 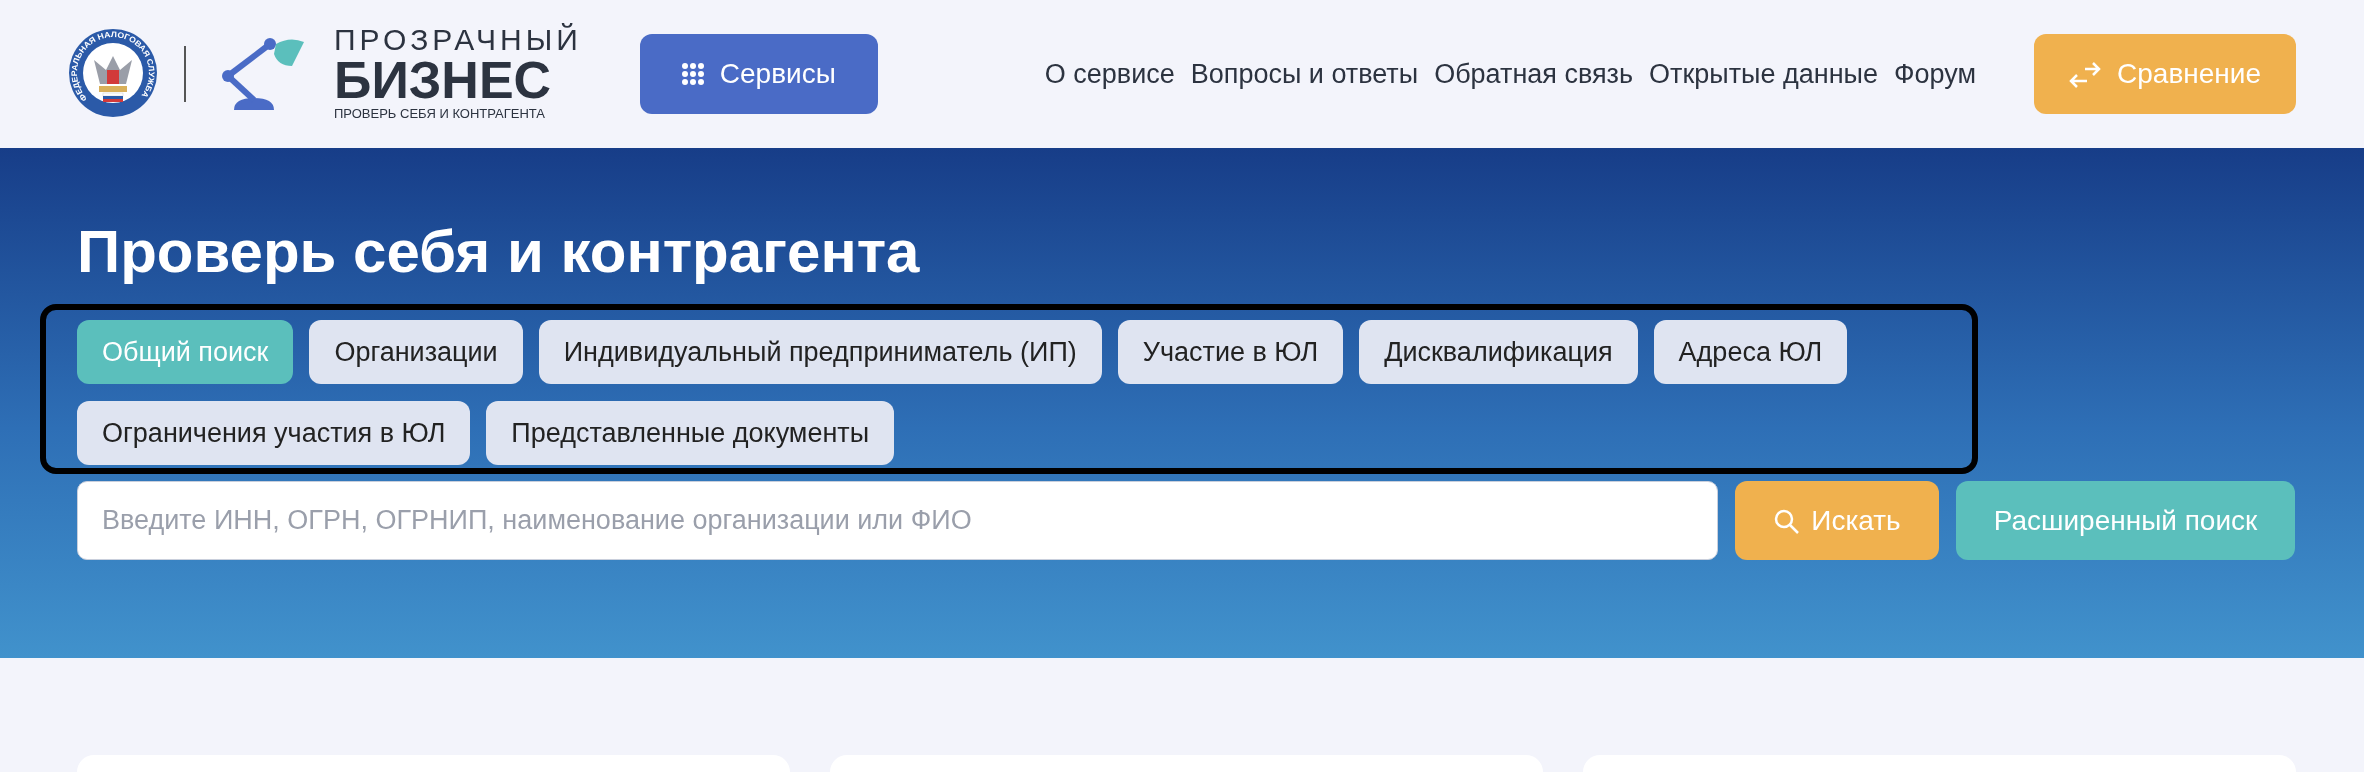 I want to click on logo-text: ПРОЗРАЧНЫЙ, so click(x=458, y=40).